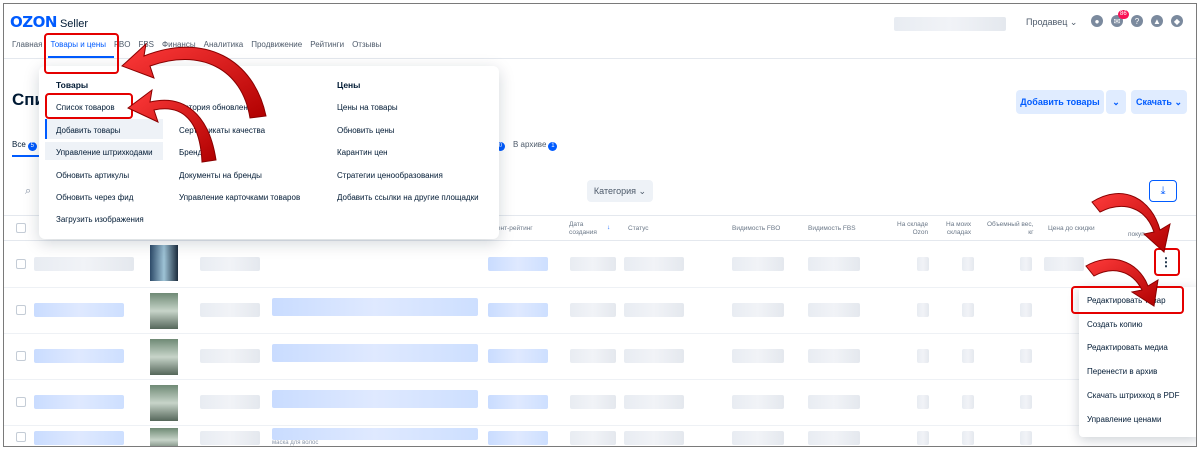  What do you see at coordinates (172, 125) in the screenshot?
I see `arrow-to-product-list-icon` at bounding box center [172, 125].